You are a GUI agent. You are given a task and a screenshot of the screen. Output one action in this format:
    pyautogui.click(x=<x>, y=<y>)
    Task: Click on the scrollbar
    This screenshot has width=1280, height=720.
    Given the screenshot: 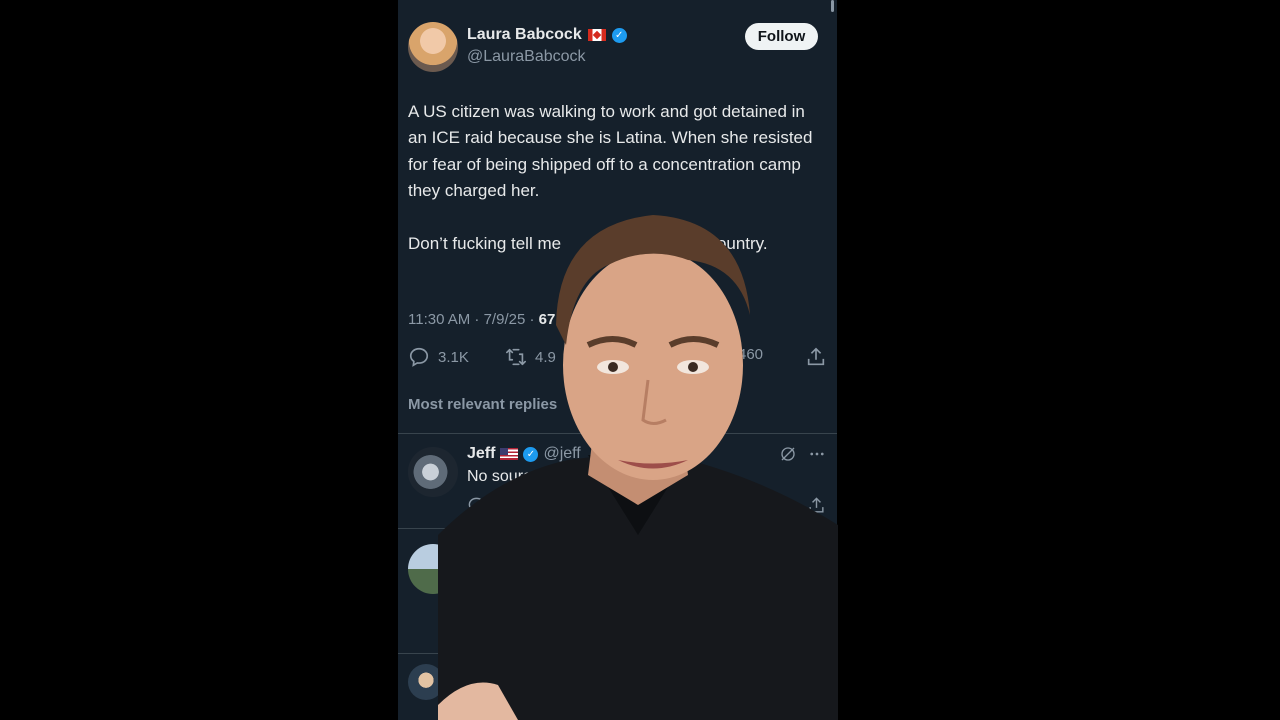 What is the action you would take?
    pyautogui.click(x=832, y=6)
    